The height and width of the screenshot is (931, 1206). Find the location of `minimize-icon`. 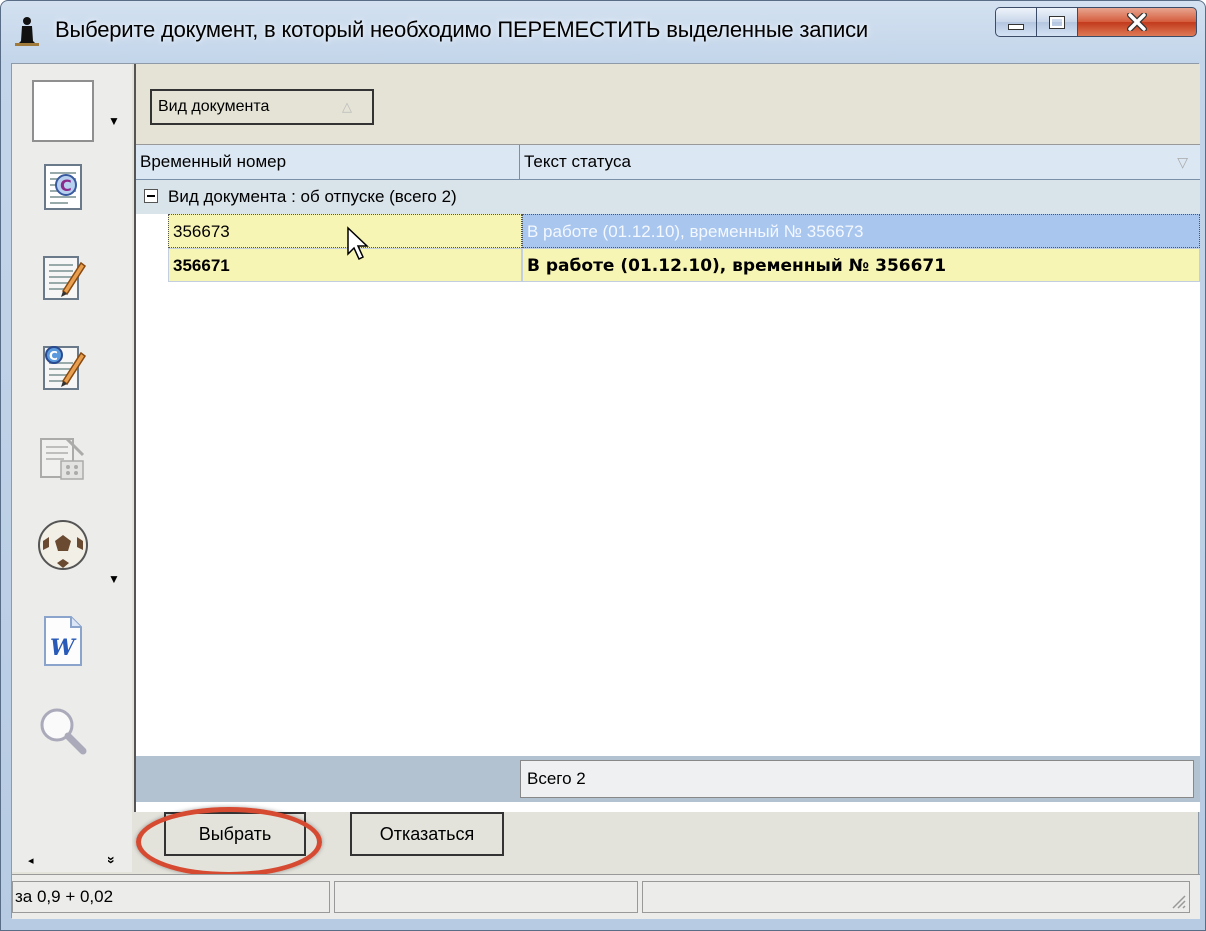

minimize-icon is located at coordinates (1016, 27).